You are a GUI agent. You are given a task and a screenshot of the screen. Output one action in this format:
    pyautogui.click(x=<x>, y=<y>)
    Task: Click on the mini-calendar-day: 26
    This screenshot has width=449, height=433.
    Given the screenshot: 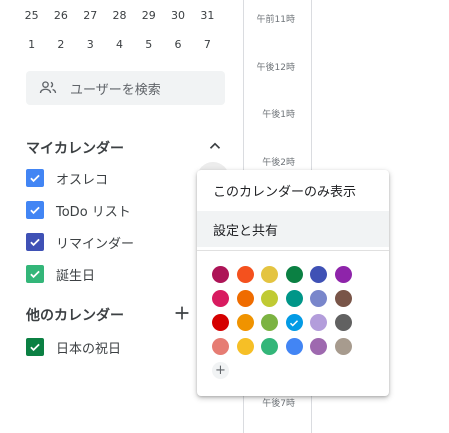 What is the action you would take?
    pyautogui.click(x=60, y=15)
    